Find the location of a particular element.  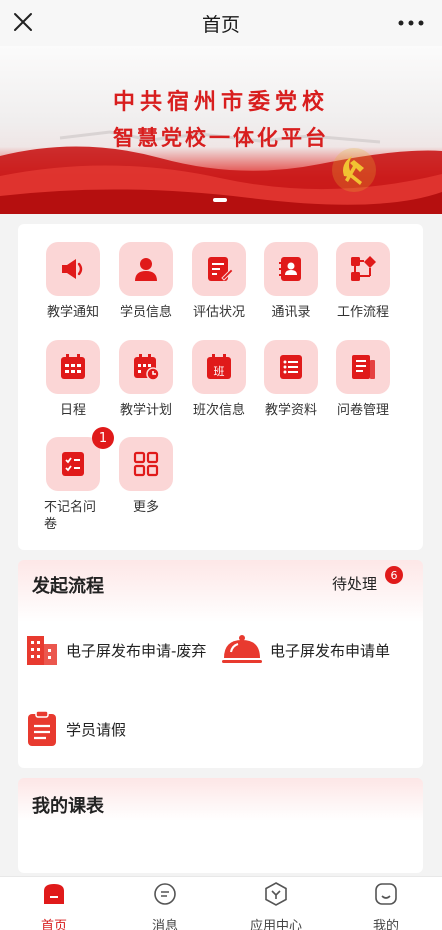

grid-item-more: 更多 is located at coordinates (146, 476).